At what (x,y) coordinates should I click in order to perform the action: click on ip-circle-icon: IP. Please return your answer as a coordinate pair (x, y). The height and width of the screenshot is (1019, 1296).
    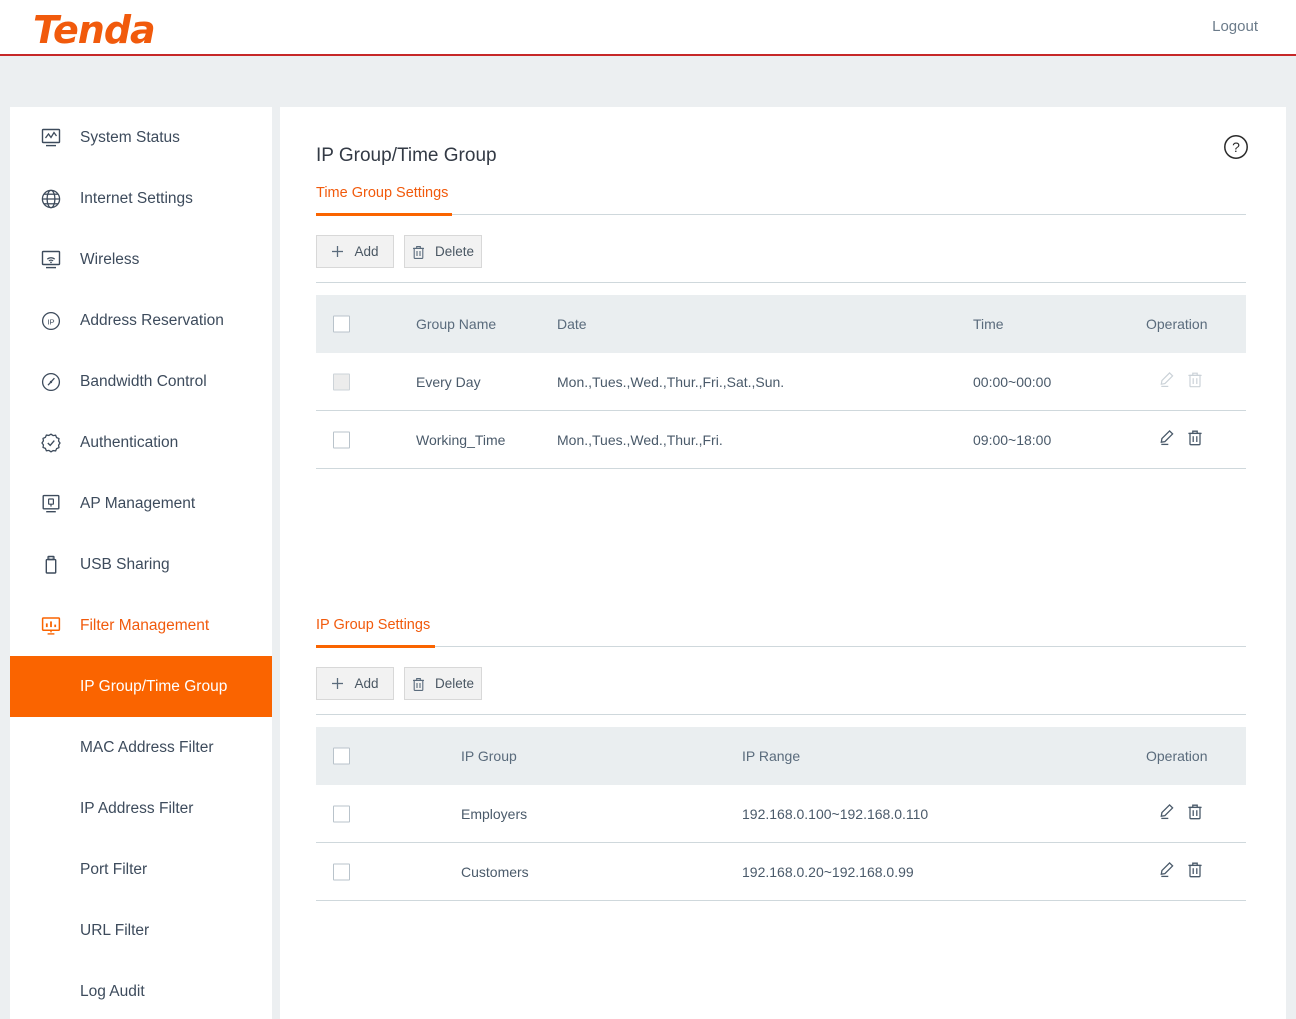
    Looking at the image, I should click on (51, 321).